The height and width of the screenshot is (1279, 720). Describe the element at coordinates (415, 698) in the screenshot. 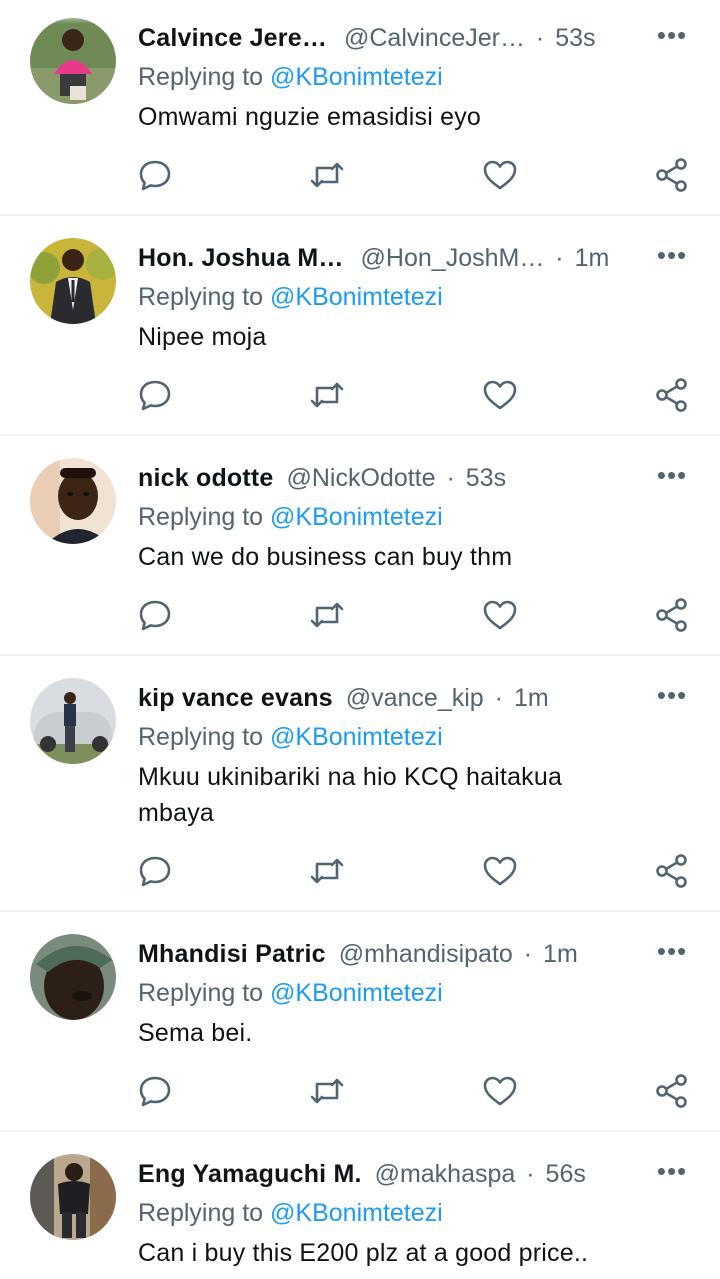

I see `user-handle: @vance_kip` at that location.